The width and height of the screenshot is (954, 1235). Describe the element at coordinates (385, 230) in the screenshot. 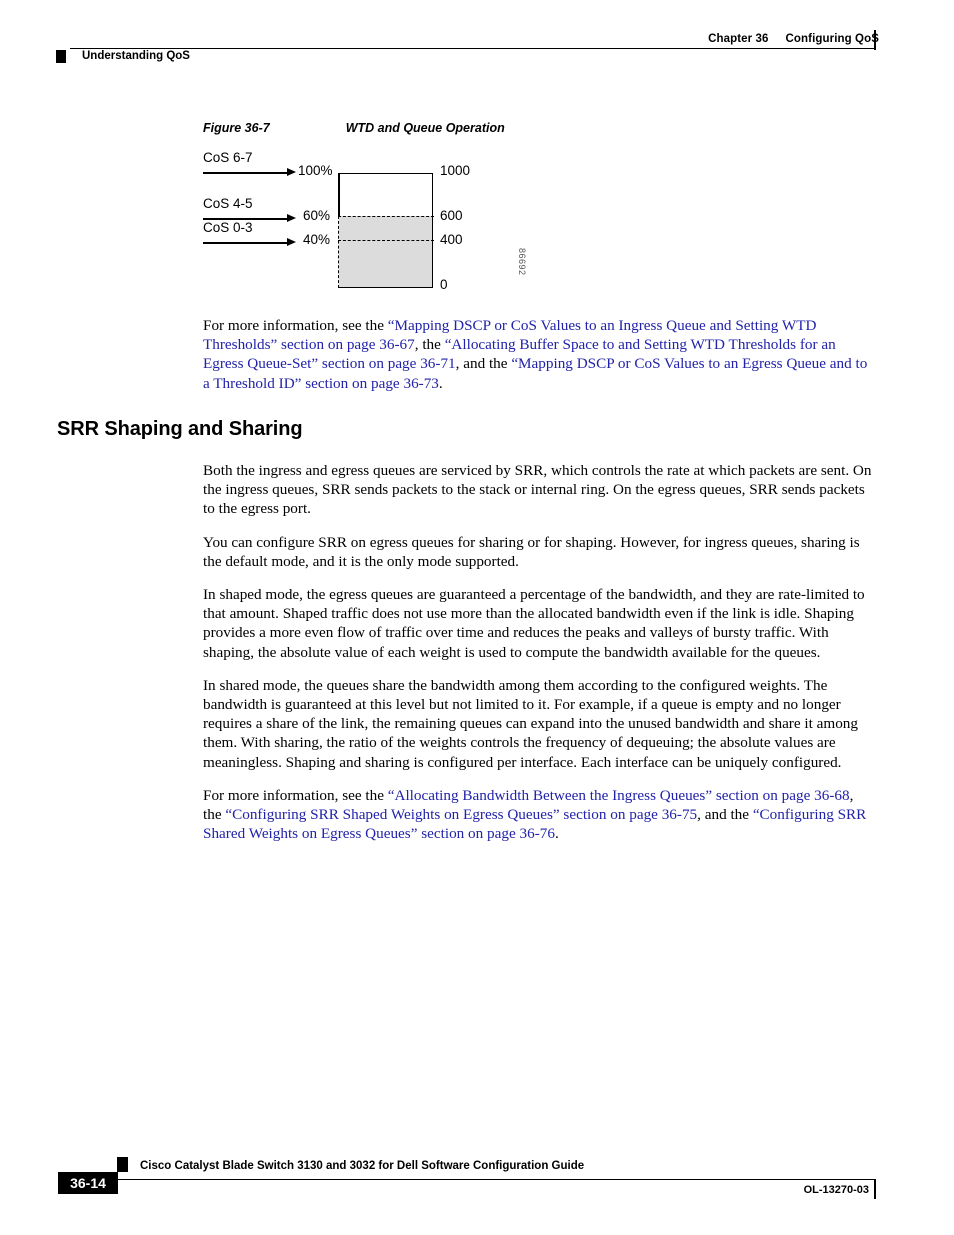

I see `queue-box` at that location.